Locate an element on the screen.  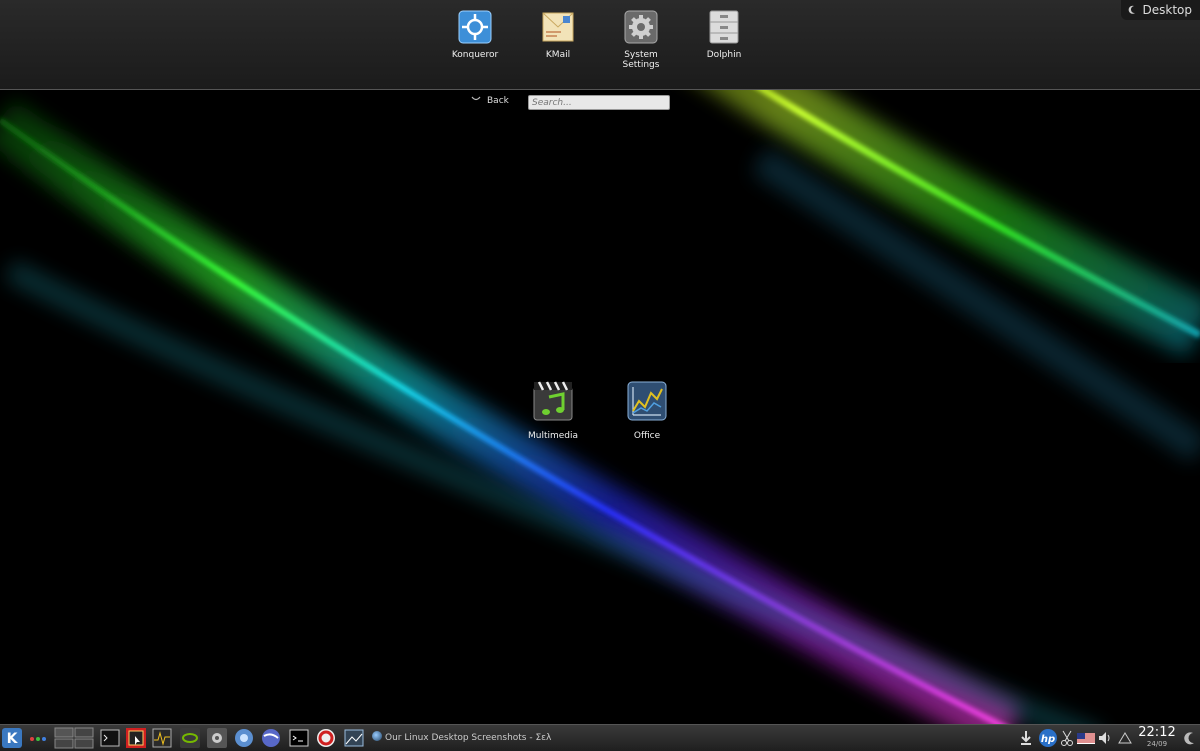
hp-icon: hp is located at coordinates (1048, 738).